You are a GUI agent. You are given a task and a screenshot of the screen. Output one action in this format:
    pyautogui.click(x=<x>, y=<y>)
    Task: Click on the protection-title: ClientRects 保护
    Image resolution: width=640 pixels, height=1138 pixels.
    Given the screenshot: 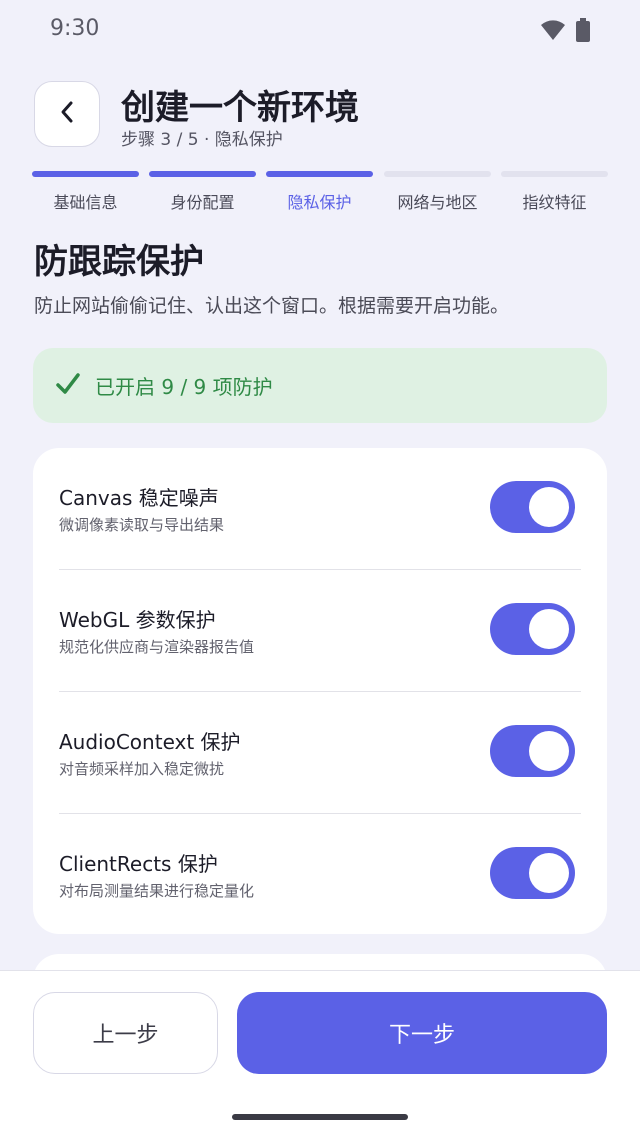 What is the action you would take?
    pyautogui.click(x=138, y=864)
    